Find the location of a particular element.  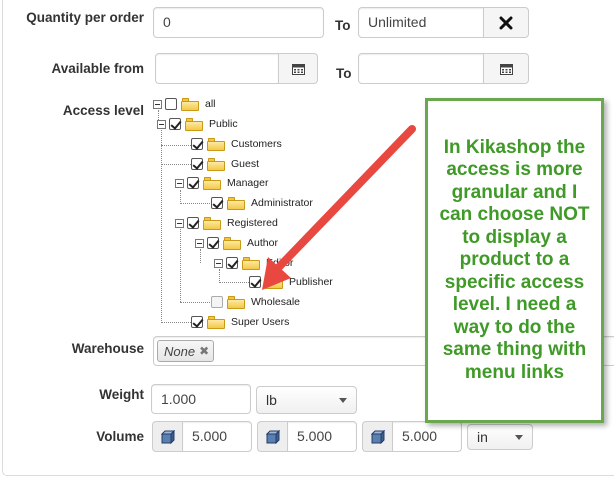

tree-node-label: Guest is located at coordinates (245, 164).